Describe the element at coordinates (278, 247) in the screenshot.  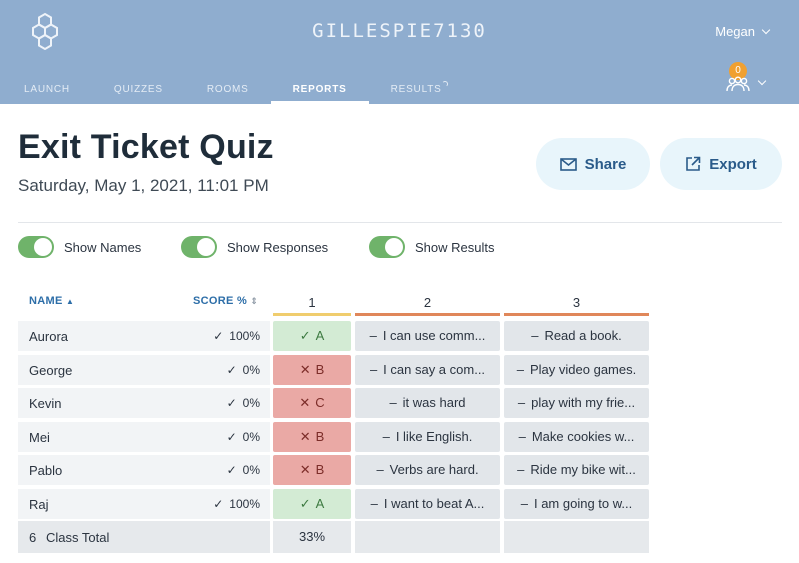
I see `toggle-label: Show Responses` at that location.